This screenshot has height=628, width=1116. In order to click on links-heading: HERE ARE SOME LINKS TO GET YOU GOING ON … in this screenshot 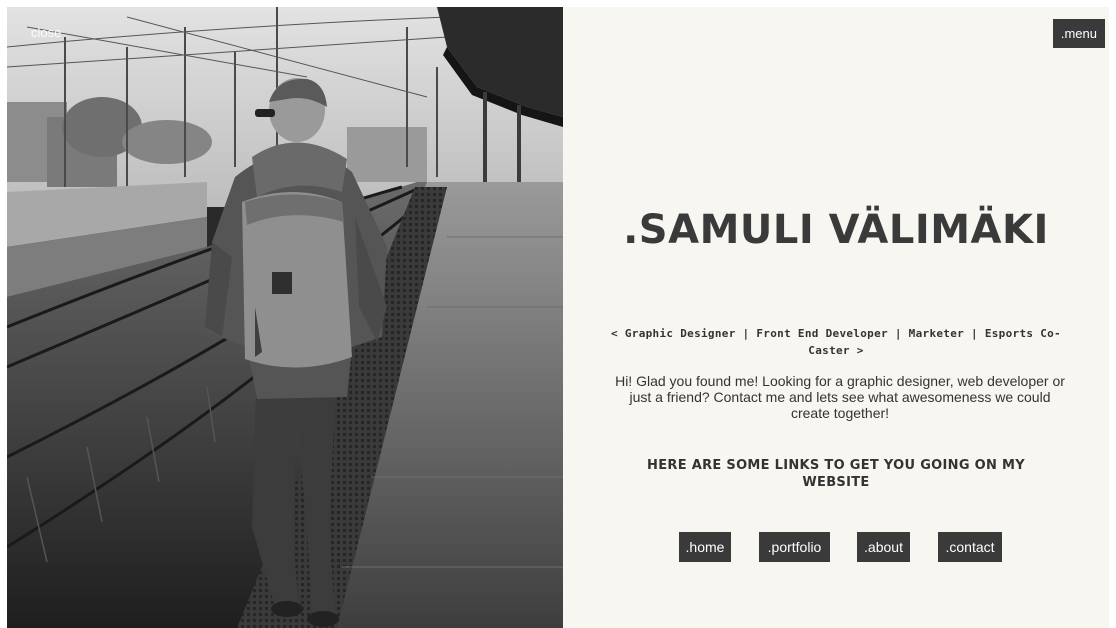, I will do `click(836, 474)`.